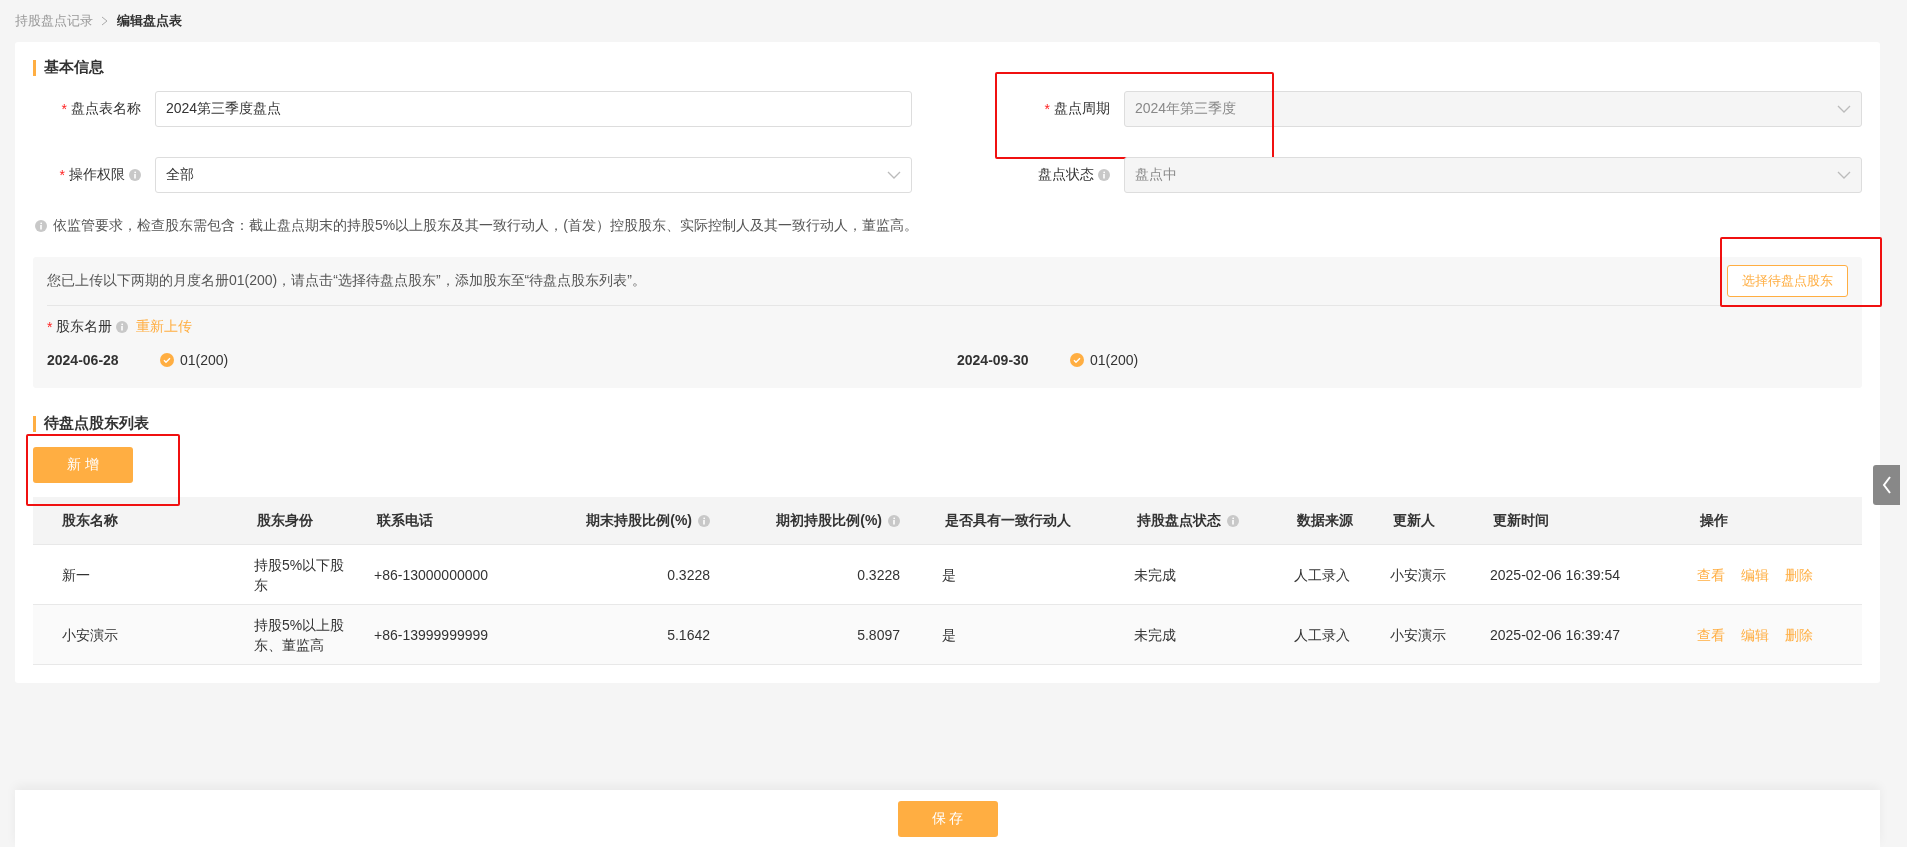 The height and width of the screenshot is (847, 1907). I want to click on table-cell-text: 持股5%以上股东、董监高, so click(300, 635).